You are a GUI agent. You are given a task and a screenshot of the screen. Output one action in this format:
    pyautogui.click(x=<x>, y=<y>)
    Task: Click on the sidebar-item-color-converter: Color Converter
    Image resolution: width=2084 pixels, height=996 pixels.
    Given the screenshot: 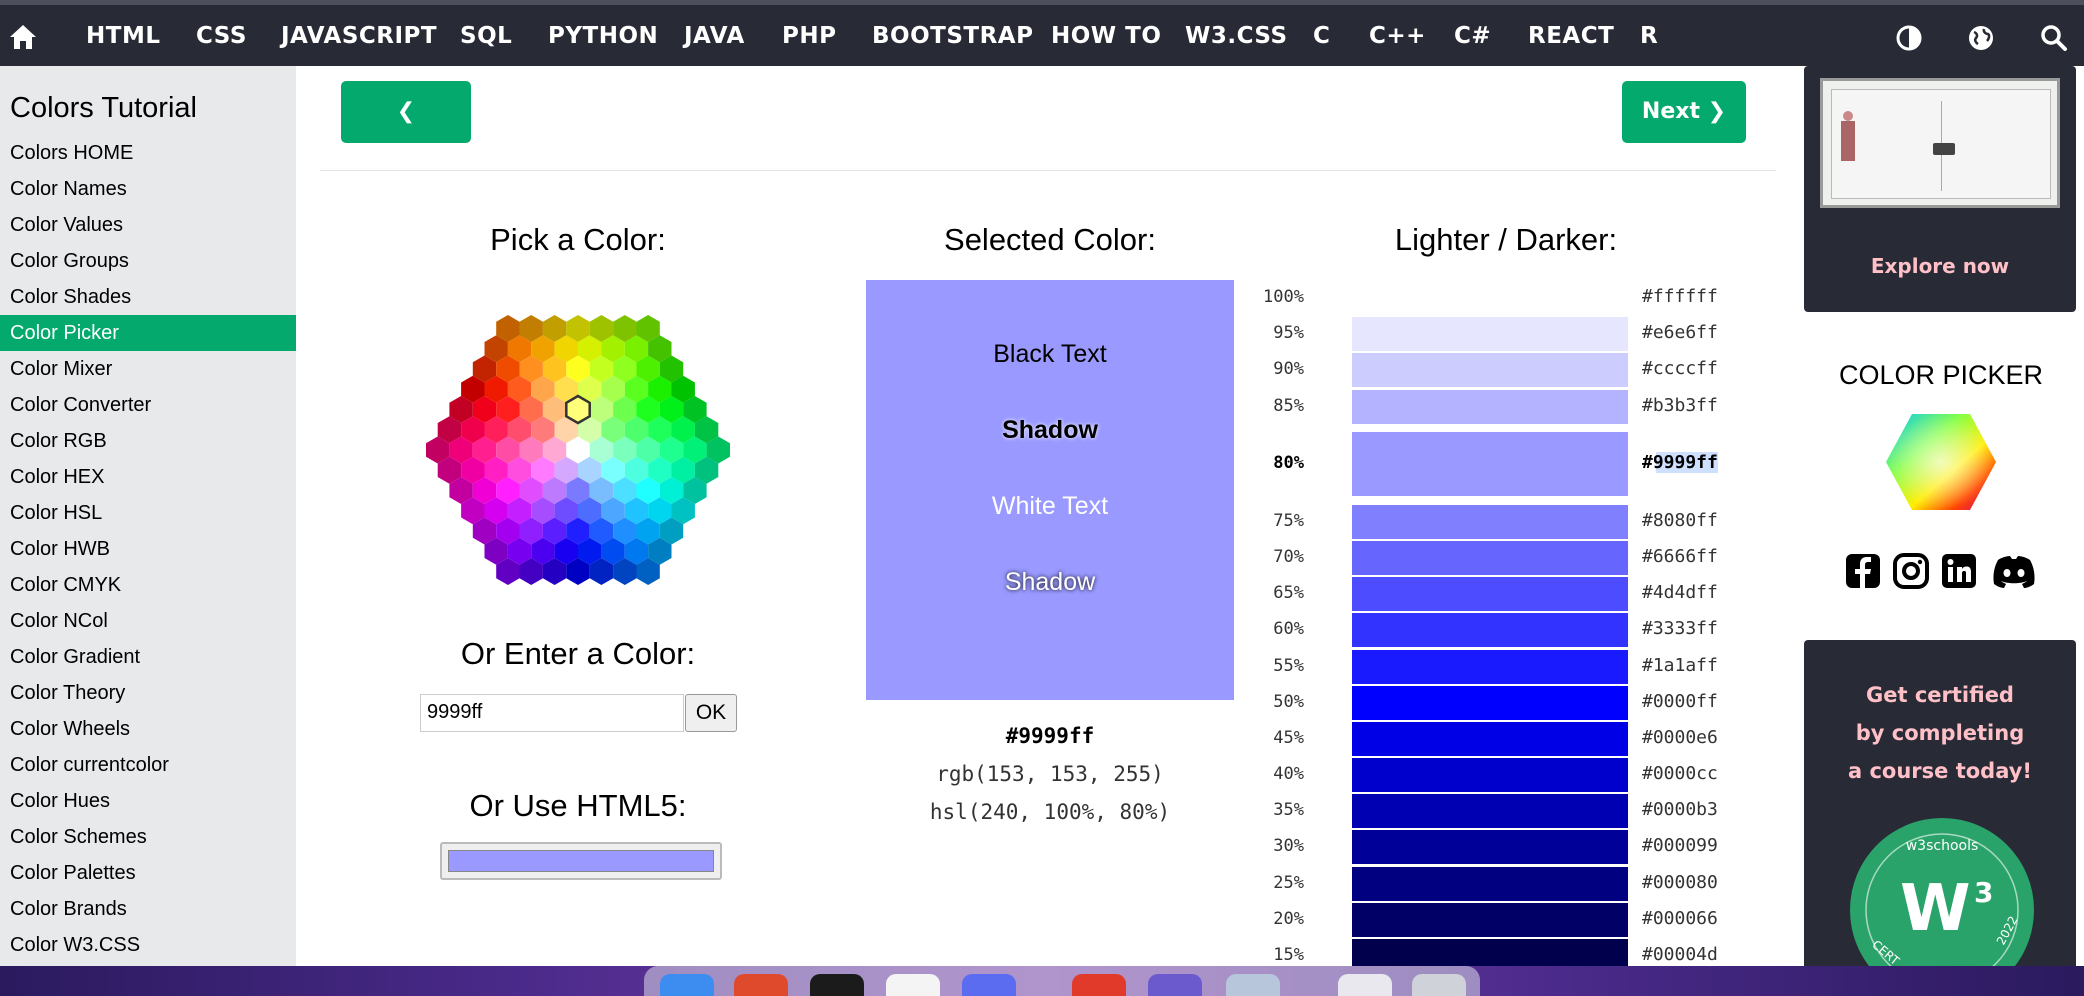 What is the action you would take?
    pyautogui.click(x=148, y=405)
    